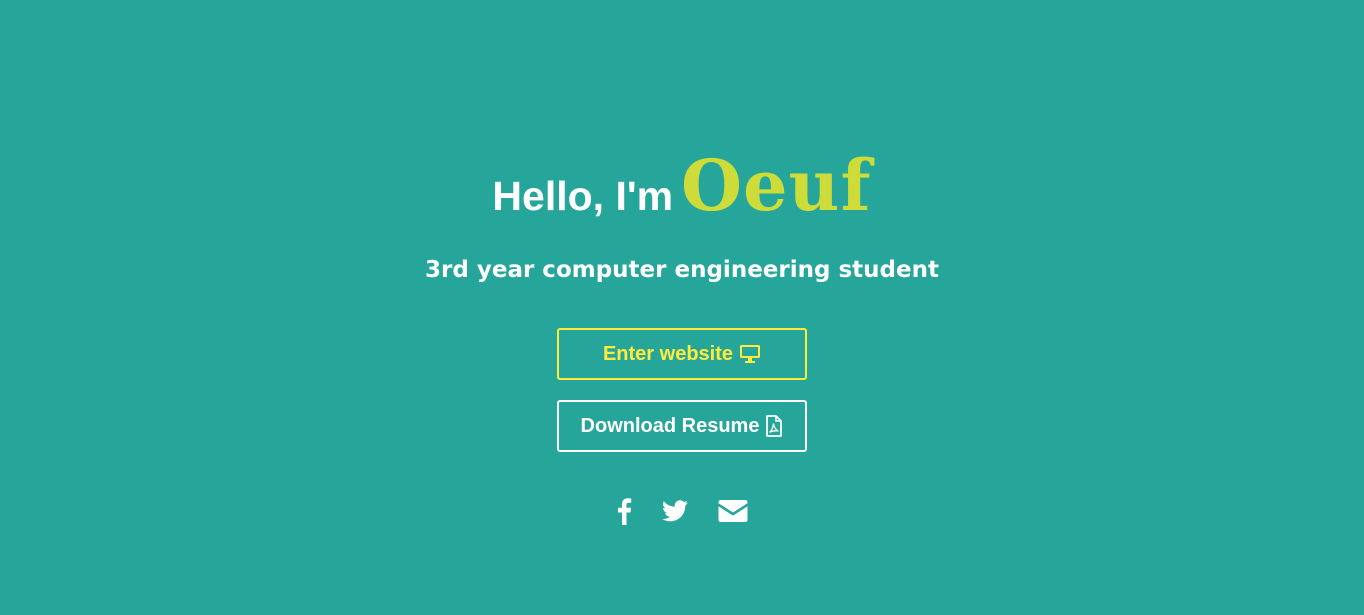 The image size is (1364, 615). I want to click on enter-website-label: Enter website, so click(668, 353).